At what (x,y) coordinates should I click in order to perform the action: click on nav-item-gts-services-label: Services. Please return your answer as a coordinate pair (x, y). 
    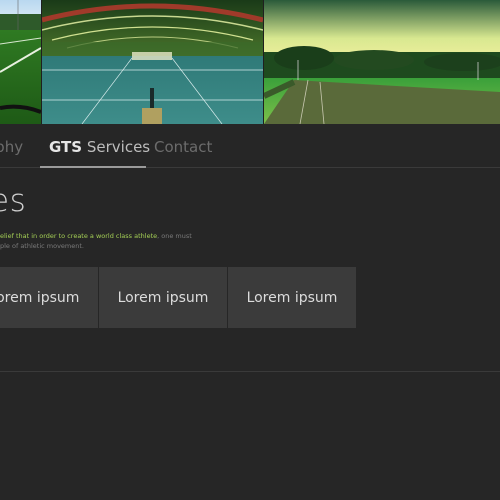
    Looking at the image, I should click on (116, 147).